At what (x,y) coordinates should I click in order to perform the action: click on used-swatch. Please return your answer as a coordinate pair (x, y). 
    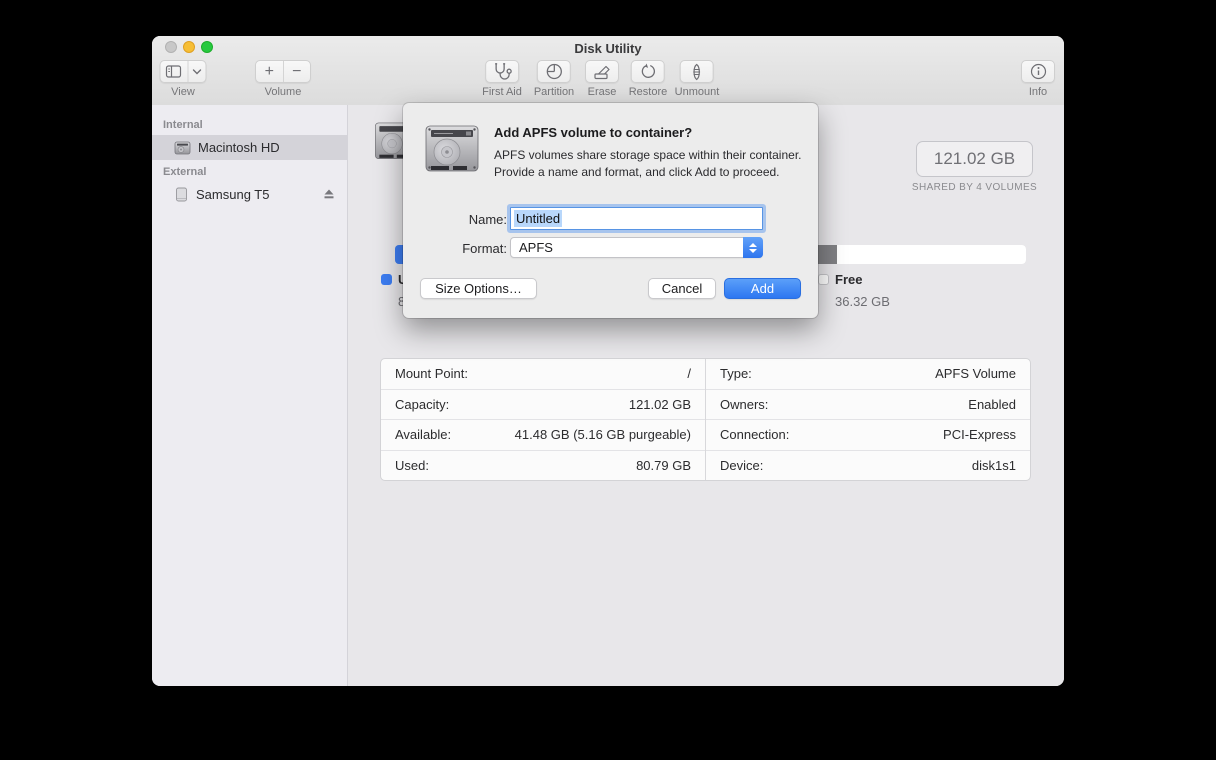
    Looking at the image, I should click on (386, 279).